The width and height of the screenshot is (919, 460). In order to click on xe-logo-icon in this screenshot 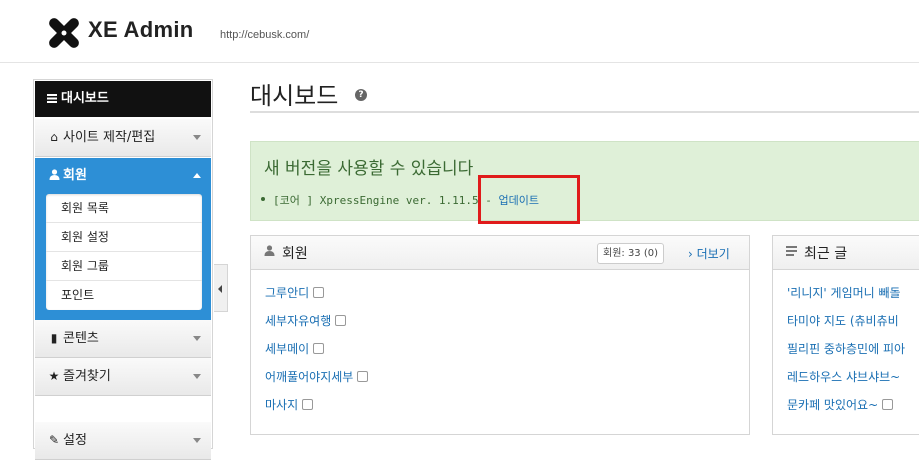, I will do `click(64, 33)`.